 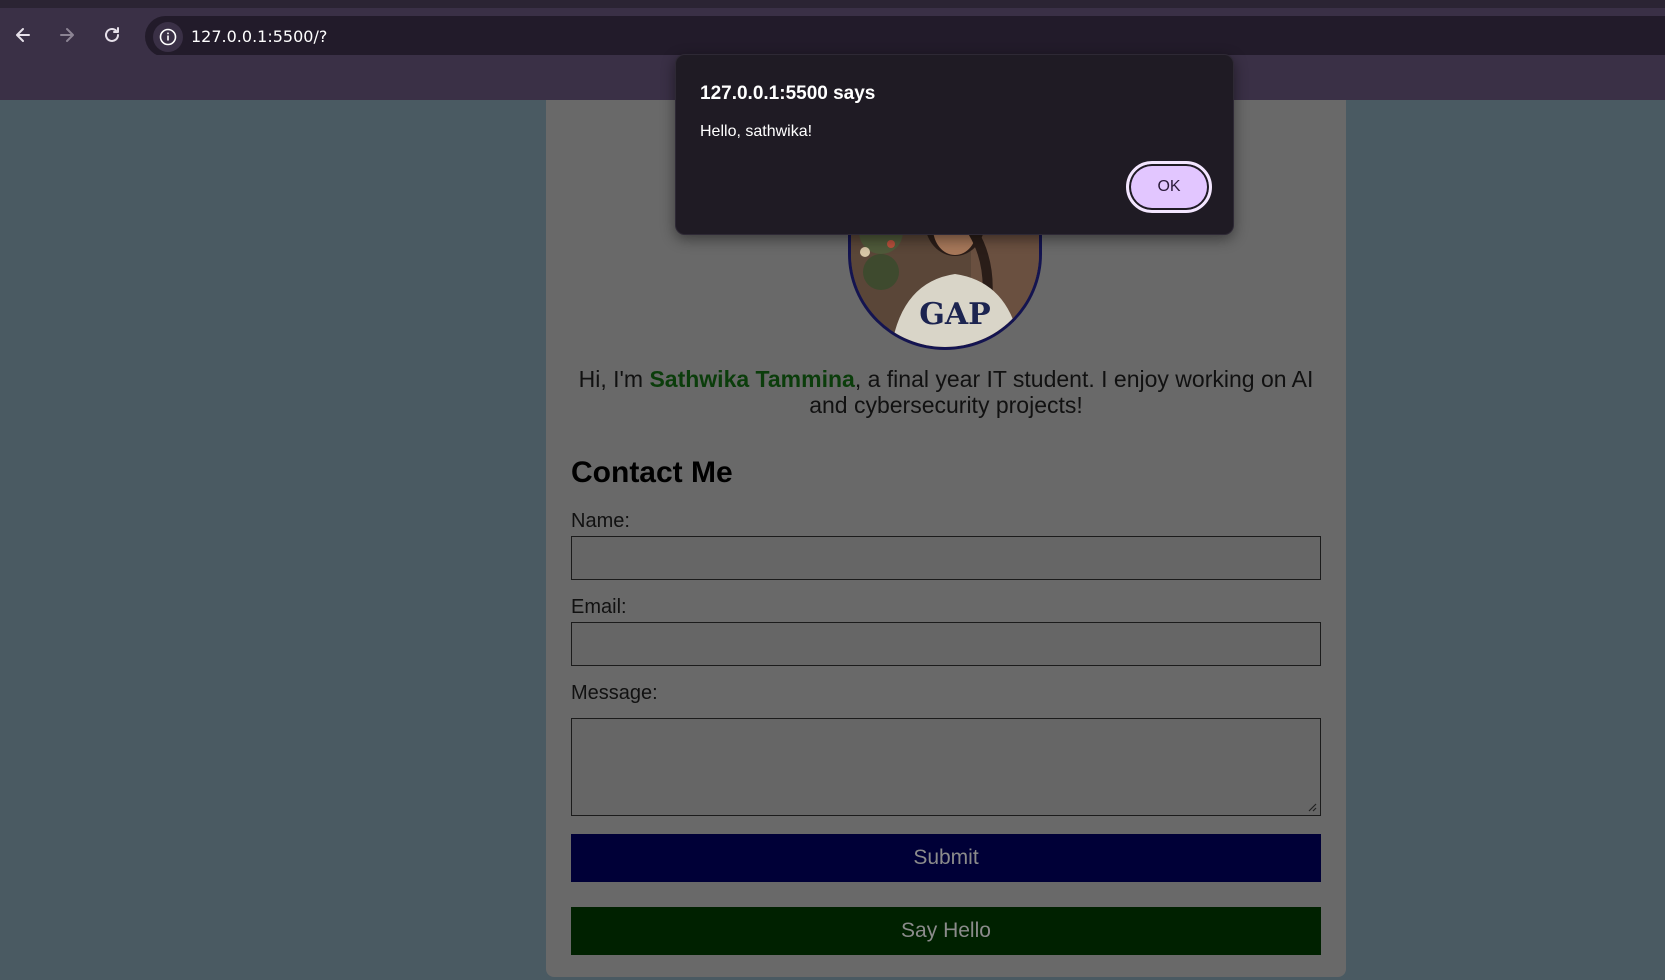 What do you see at coordinates (614, 379) in the screenshot?
I see `intro-prefix: Hi, I'm` at bounding box center [614, 379].